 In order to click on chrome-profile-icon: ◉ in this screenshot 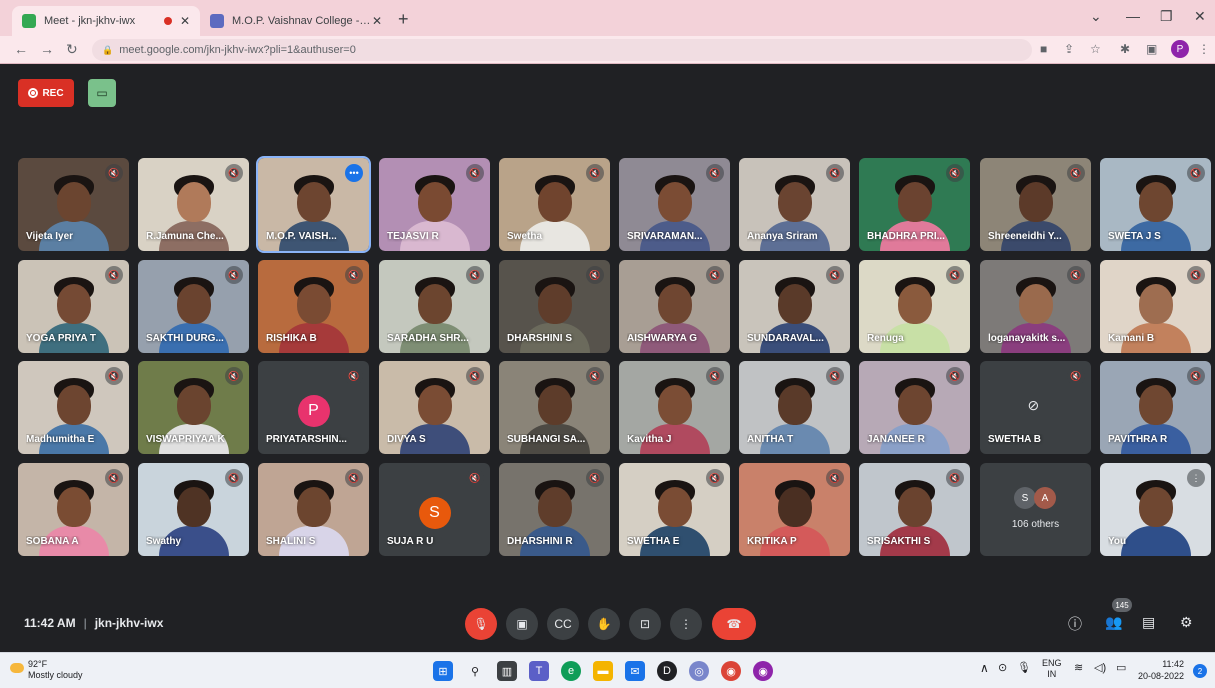, I will do `click(763, 671)`.